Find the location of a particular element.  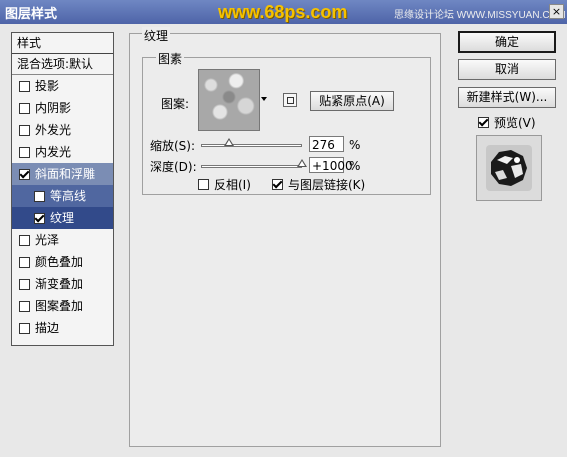

preview-label: 预览(V) is located at coordinates (515, 123).